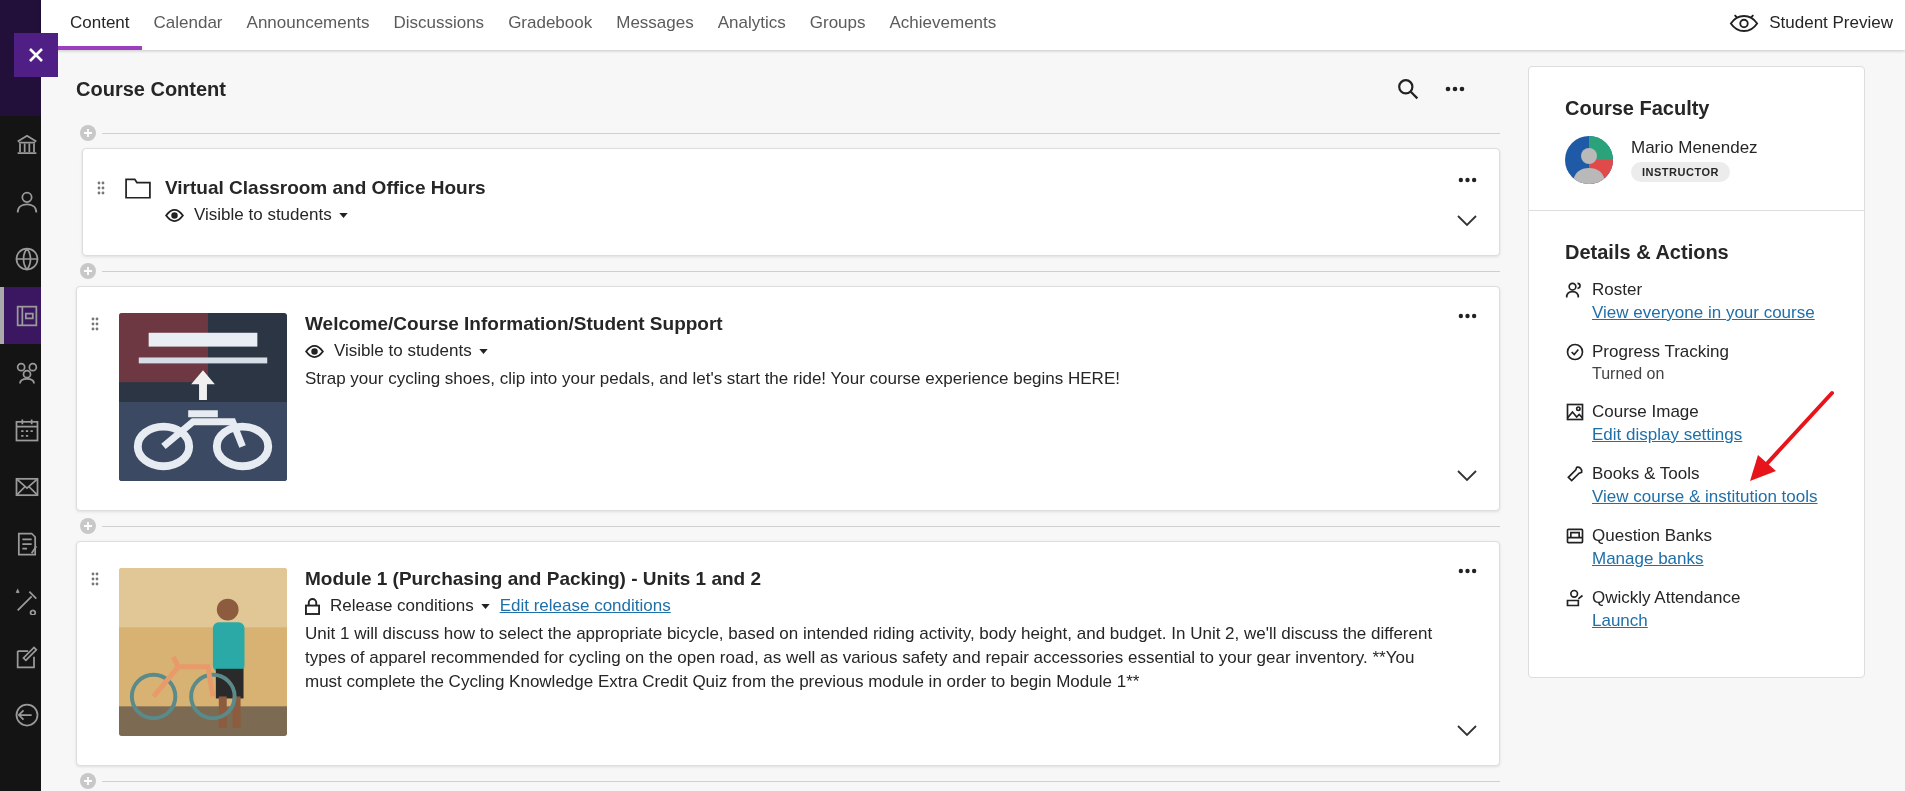 This screenshot has width=1905, height=791. Describe the element at coordinates (713, 379) in the screenshot. I see `item-description: Strap your cycling shoes, clip into your pedals, and let's start the ride! Your course experience begins HERE!` at that location.